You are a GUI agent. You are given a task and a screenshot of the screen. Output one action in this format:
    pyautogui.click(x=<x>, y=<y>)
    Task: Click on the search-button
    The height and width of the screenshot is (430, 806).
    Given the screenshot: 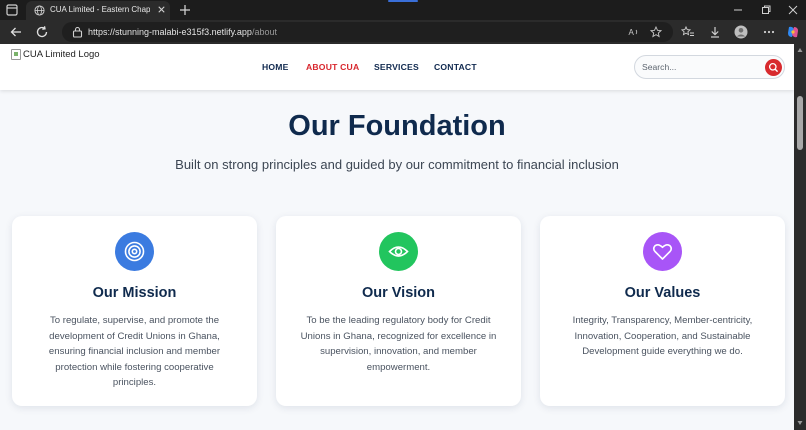 What is the action you would take?
    pyautogui.click(x=773, y=67)
    